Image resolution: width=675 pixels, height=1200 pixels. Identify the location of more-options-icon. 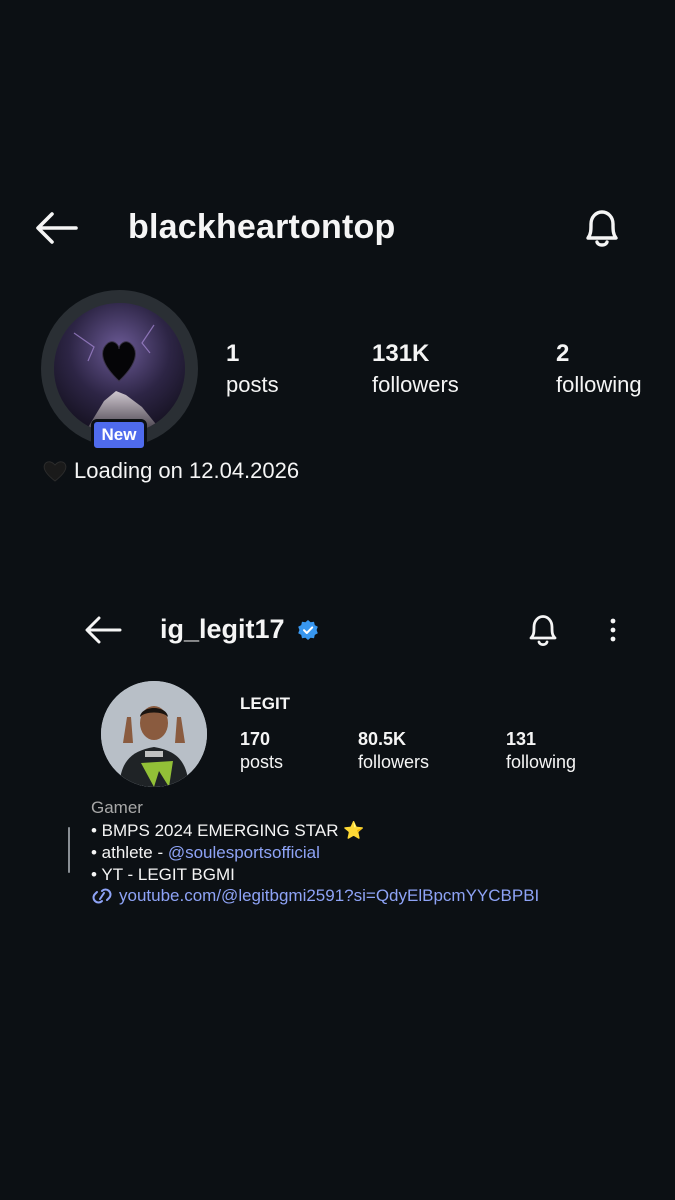
(613, 630).